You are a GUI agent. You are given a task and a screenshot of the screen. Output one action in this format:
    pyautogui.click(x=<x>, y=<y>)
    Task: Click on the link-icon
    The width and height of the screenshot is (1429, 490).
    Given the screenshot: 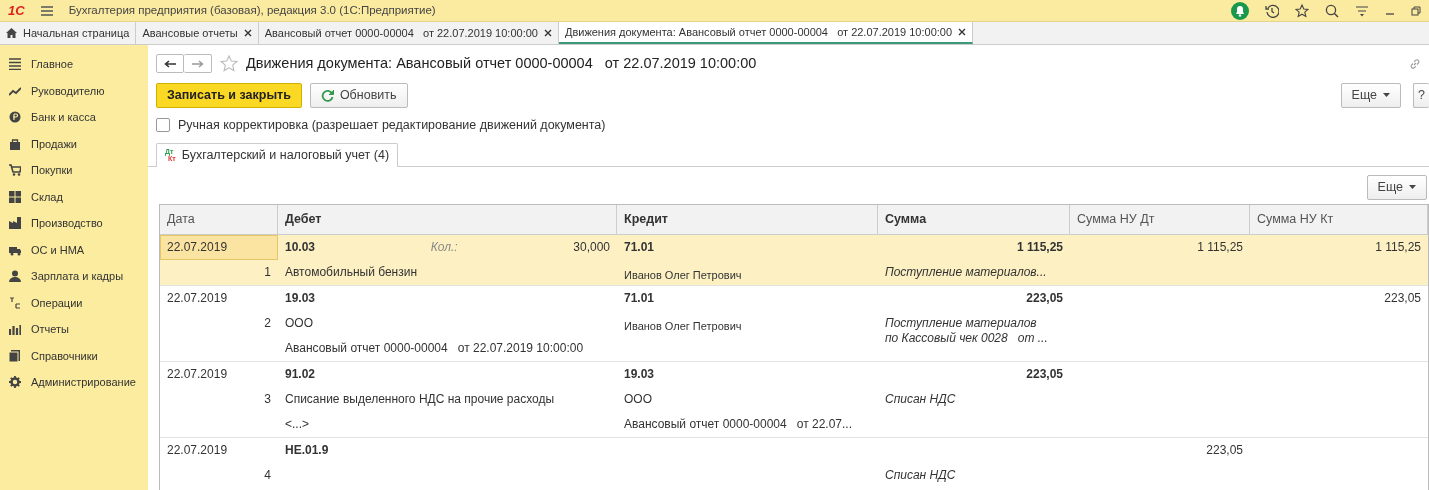 What is the action you would take?
    pyautogui.click(x=1415, y=63)
    